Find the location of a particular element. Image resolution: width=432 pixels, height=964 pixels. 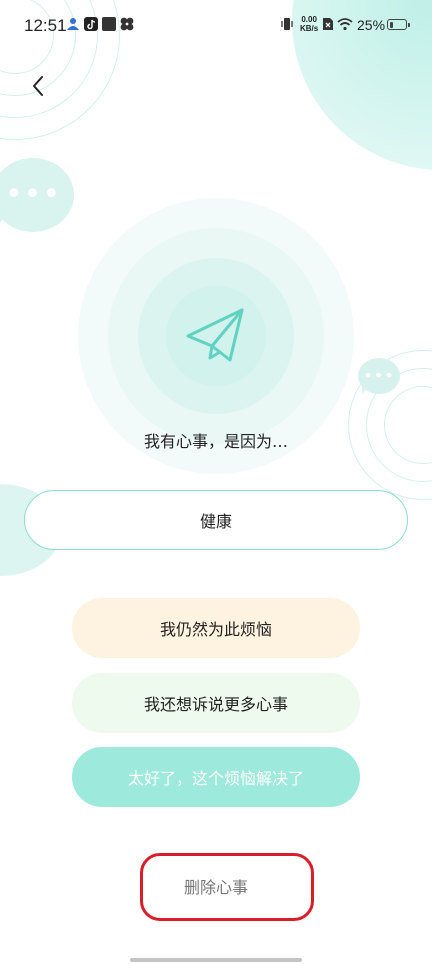

pinwheel-app-icon is located at coordinates (127, 24).